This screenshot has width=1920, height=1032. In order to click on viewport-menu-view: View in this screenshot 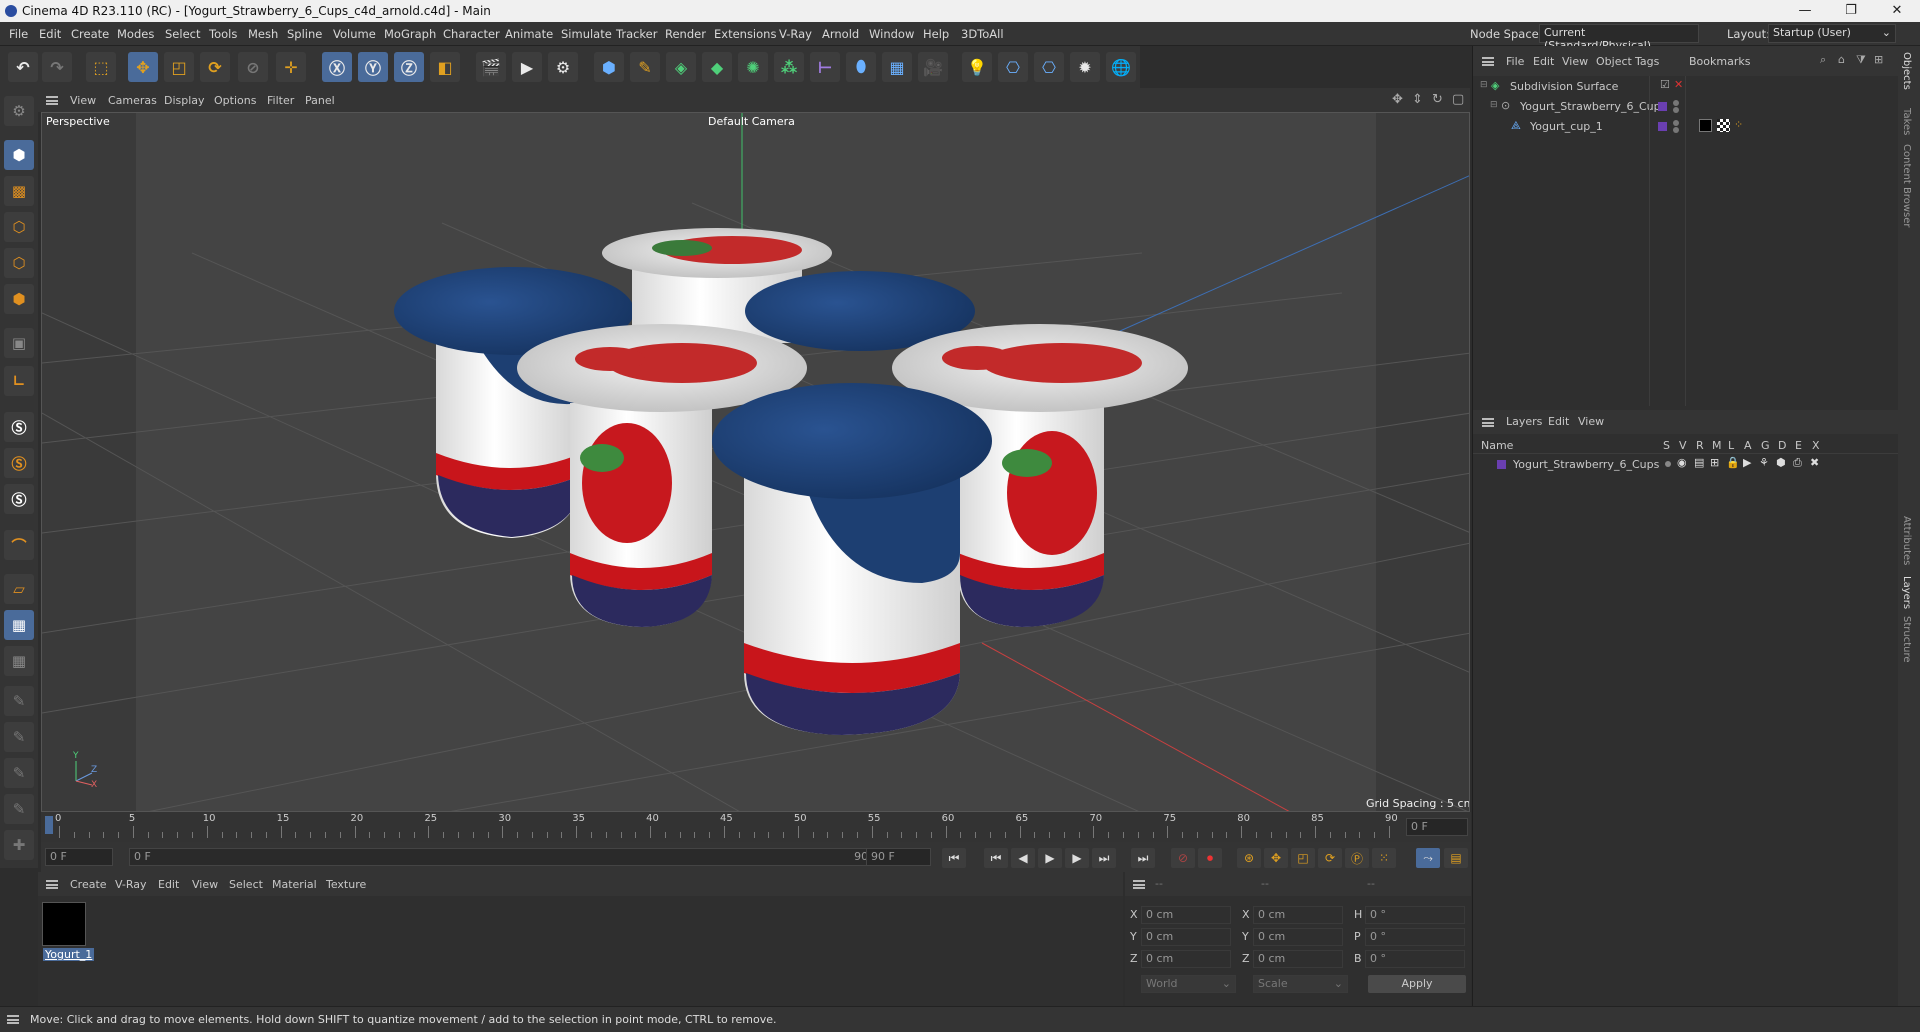, I will do `click(83, 100)`.